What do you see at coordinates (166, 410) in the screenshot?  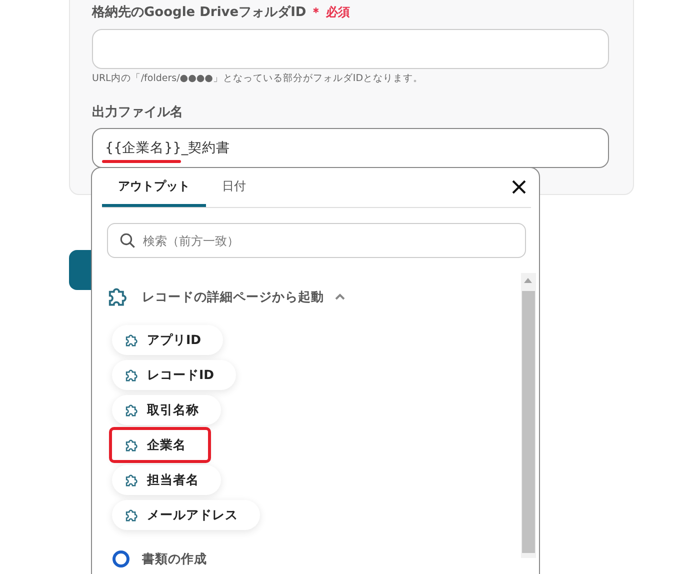 I see `output-chip: 取引名称` at bounding box center [166, 410].